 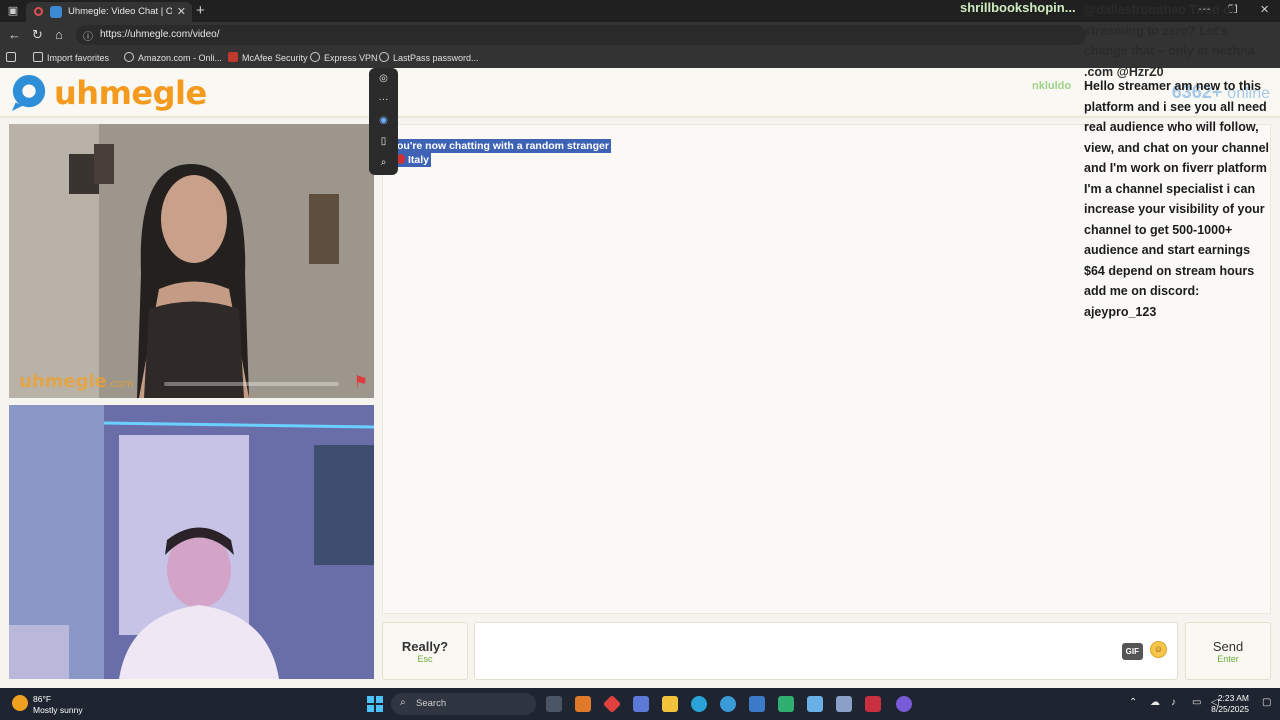 I want to click on favorites-menu-icon, so click(x=13, y=57).